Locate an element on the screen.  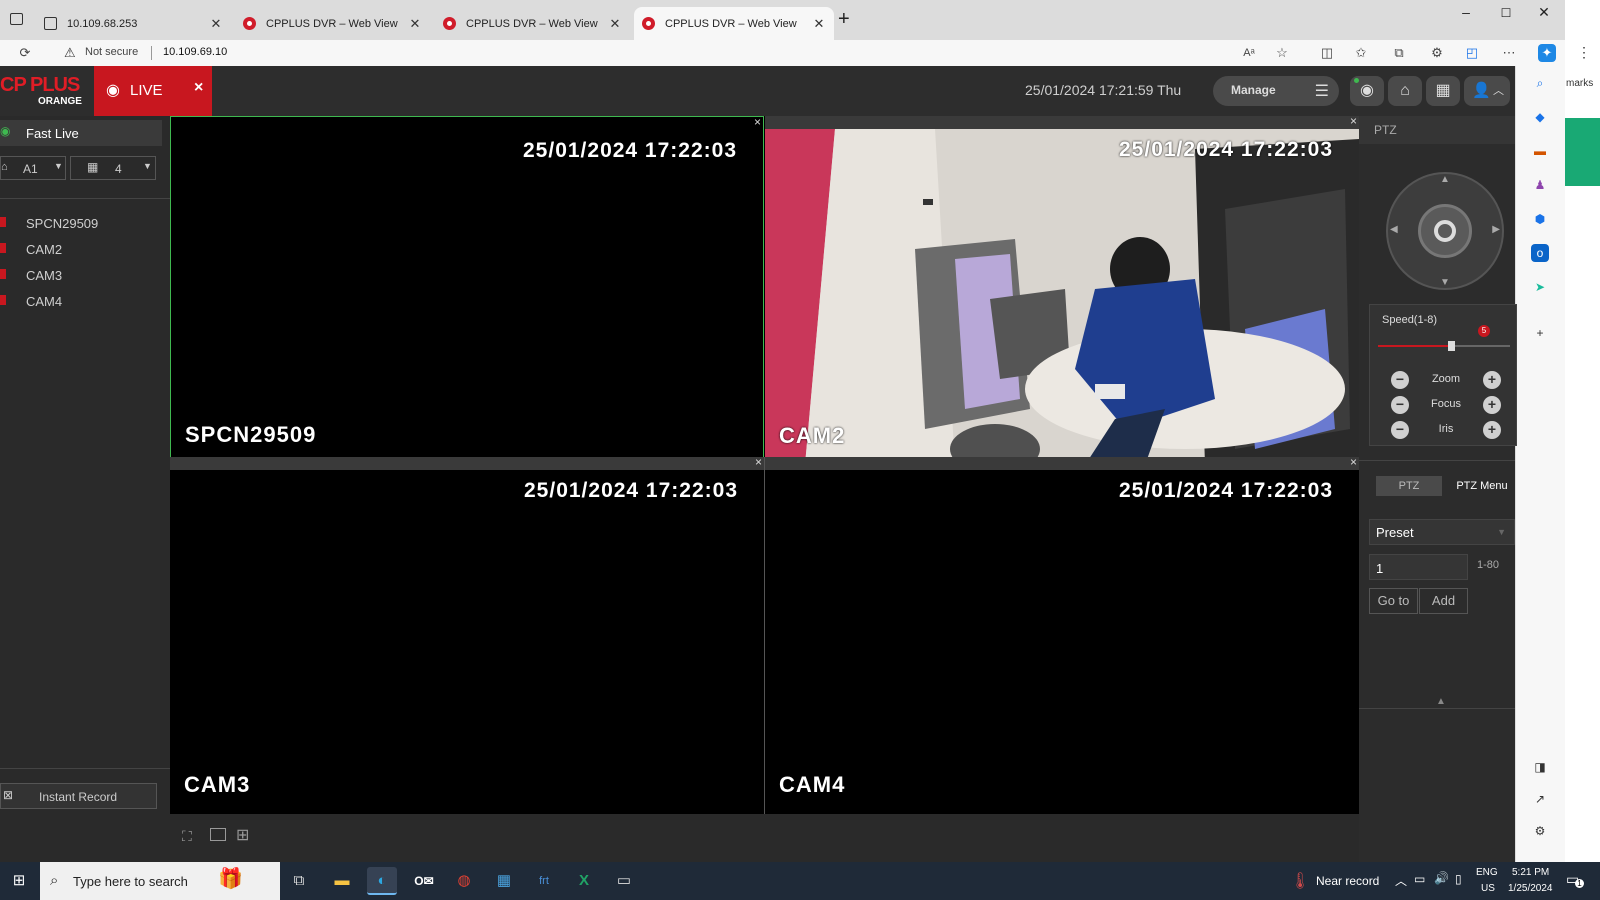
iris-plus-button: + is located at coordinates (1492, 430).